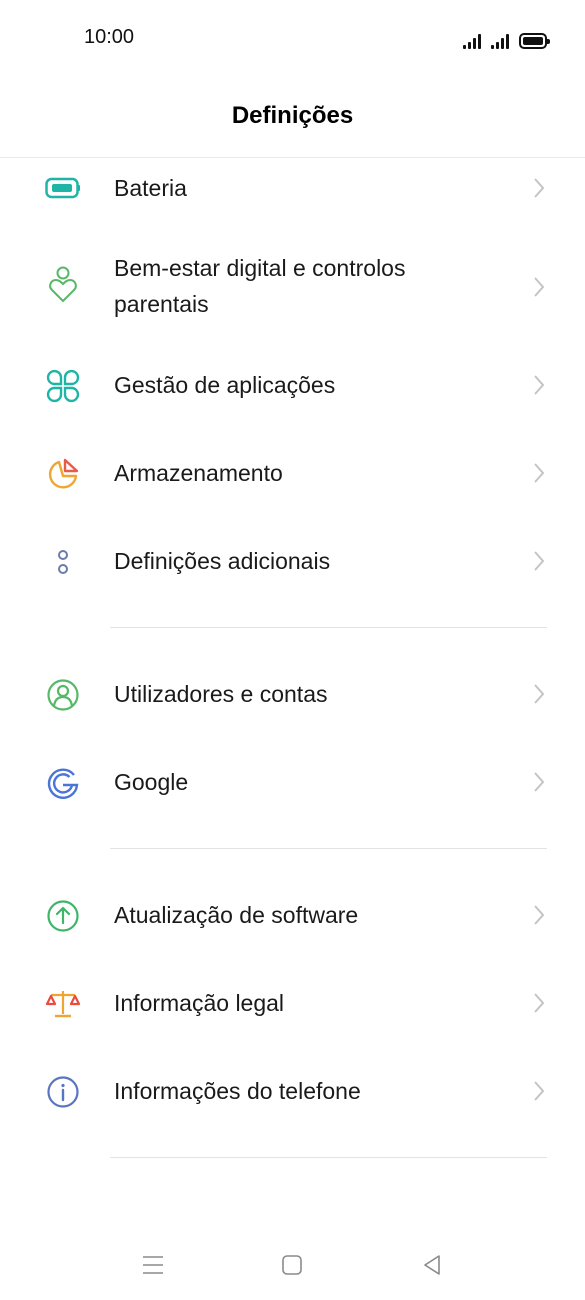  Describe the element at coordinates (63, 285) in the screenshot. I see `digital-wellbeing-icon` at that location.